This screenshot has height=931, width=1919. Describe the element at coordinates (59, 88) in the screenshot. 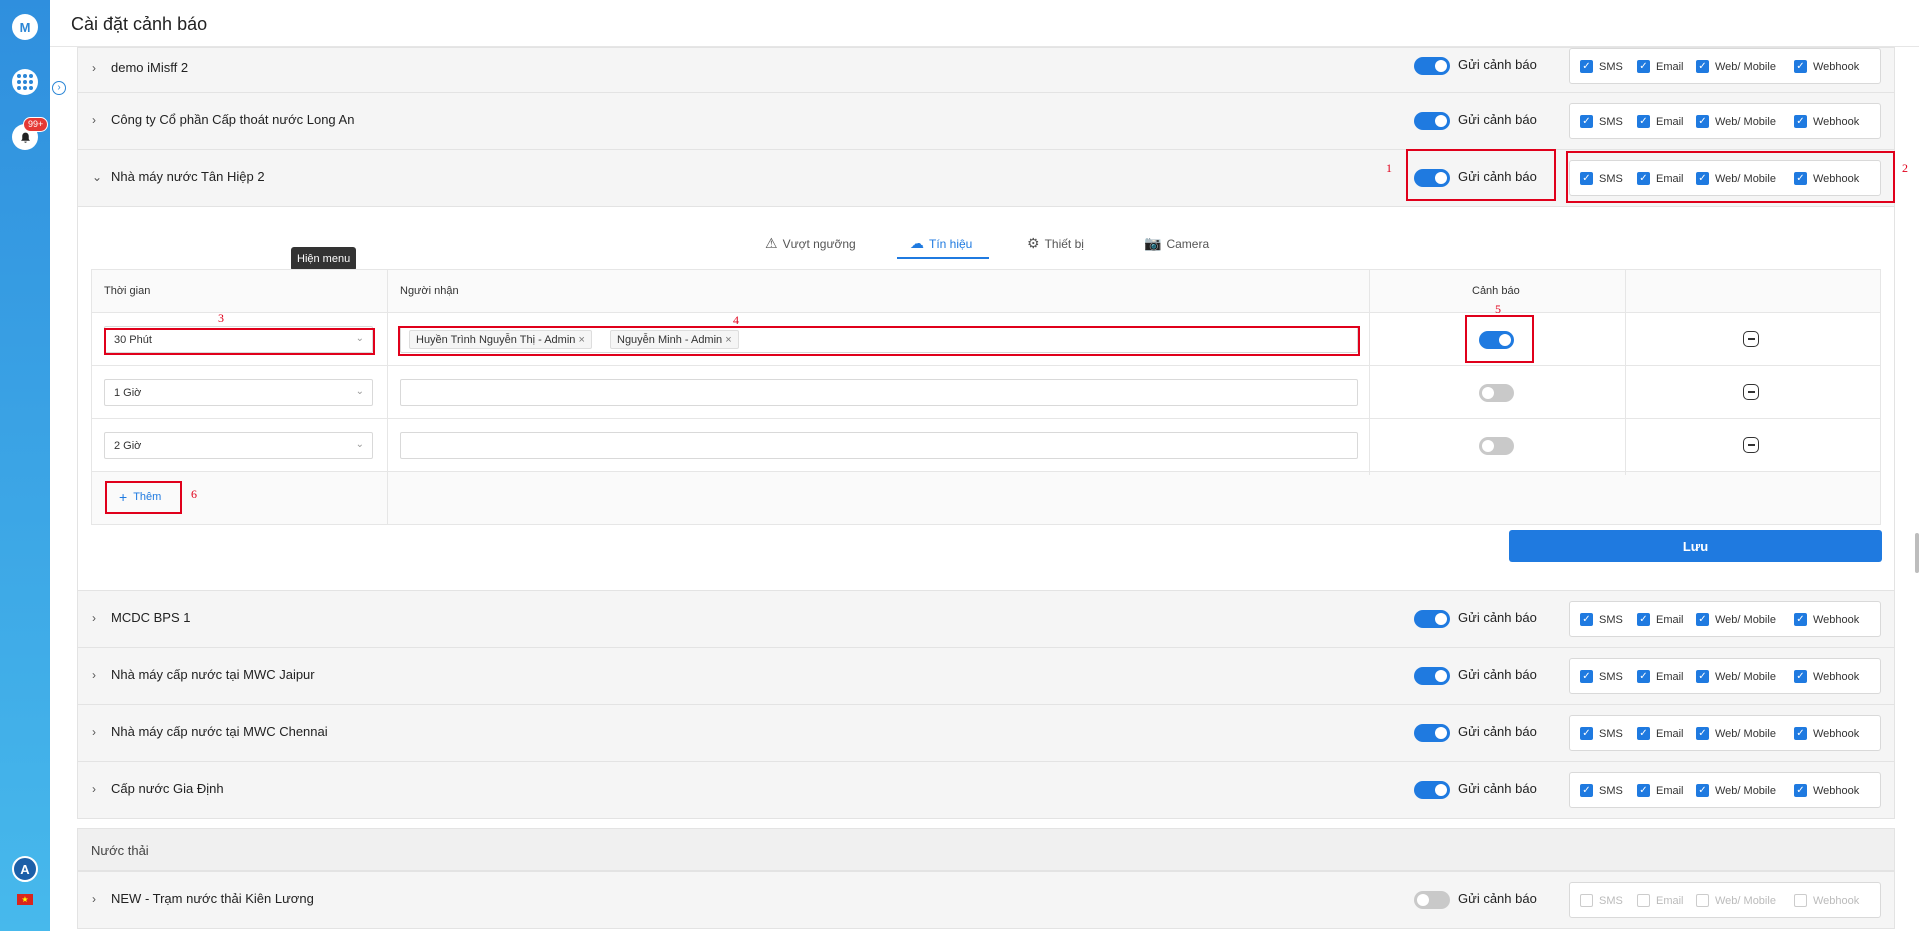

I see `sidebar-expand-icon: ›` at that location.